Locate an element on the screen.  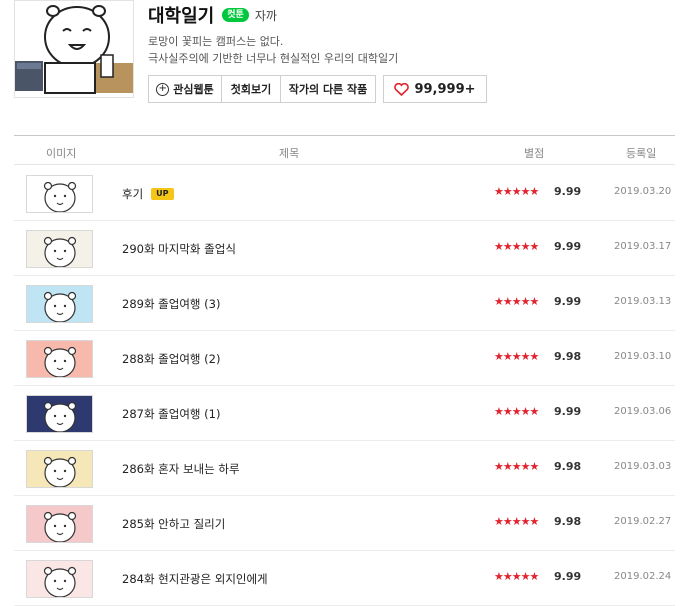
episode-title-text: 288화 졸업여행 (2) is located at coordinates (171, 359).